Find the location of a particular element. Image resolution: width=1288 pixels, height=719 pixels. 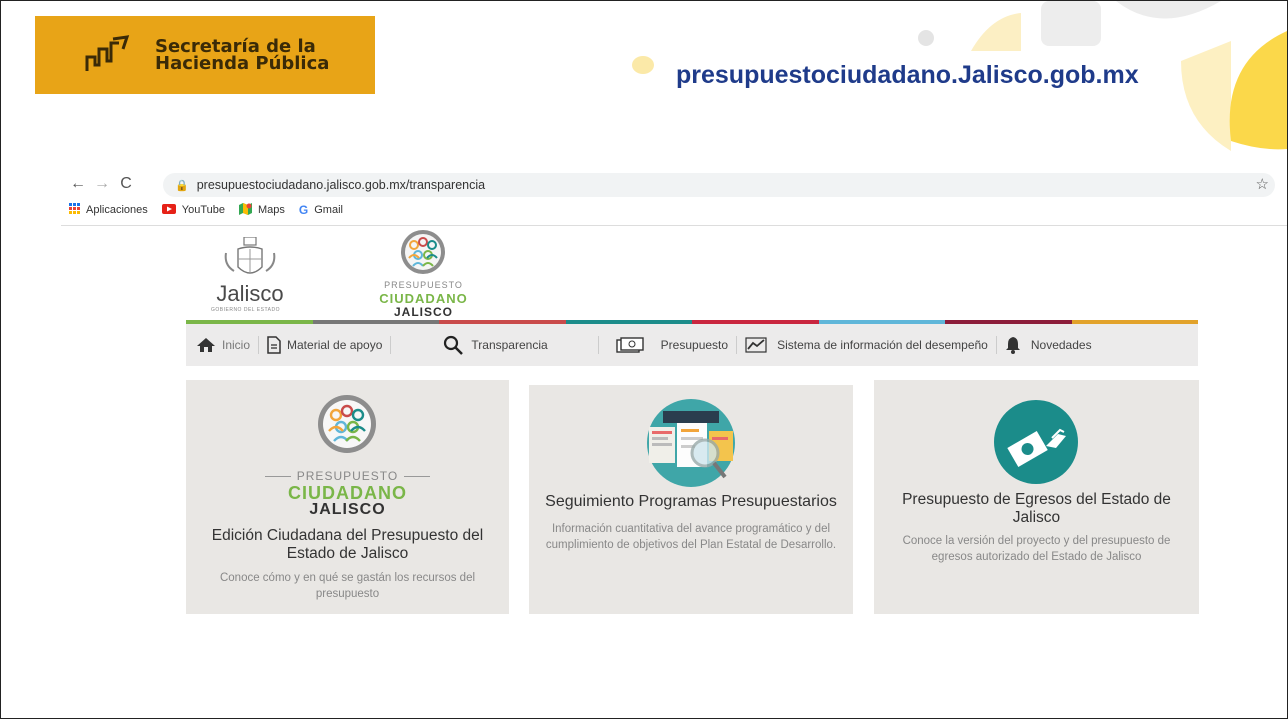

jalisco-crest-icon is located at coordinates (250, 255).